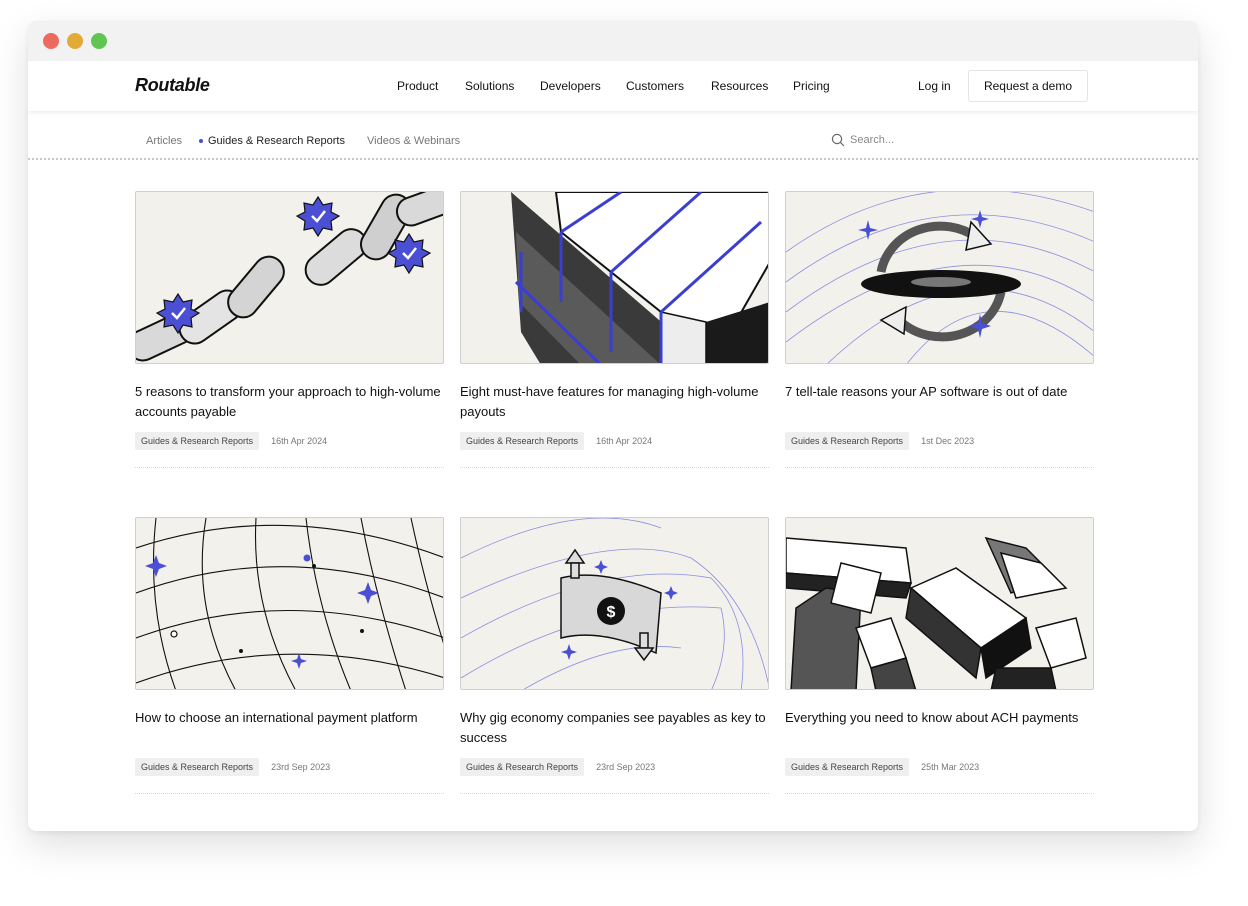  I want to click on minimize-window-button, so click(75, 41).